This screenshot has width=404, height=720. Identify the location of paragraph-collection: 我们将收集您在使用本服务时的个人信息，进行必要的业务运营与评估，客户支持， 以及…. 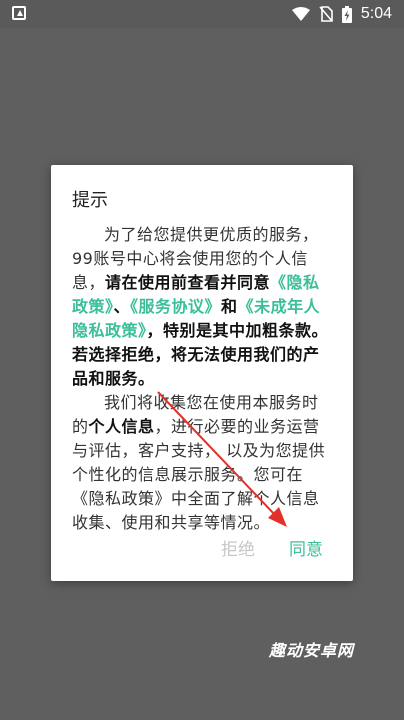
(201, 463).